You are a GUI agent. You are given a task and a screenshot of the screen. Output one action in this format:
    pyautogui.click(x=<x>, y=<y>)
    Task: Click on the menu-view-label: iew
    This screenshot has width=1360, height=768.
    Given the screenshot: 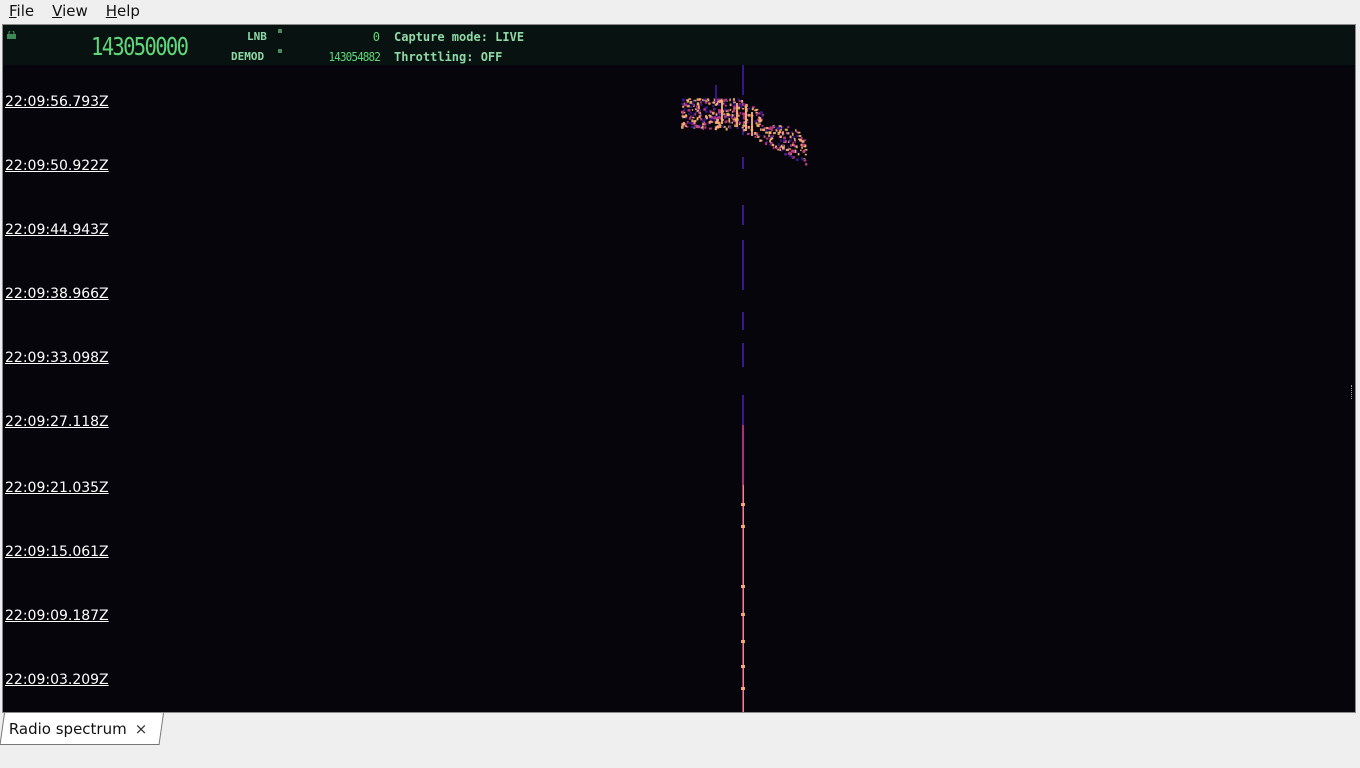 What is the action you would take?
    pyautogui.click(x=75, y=11)
    